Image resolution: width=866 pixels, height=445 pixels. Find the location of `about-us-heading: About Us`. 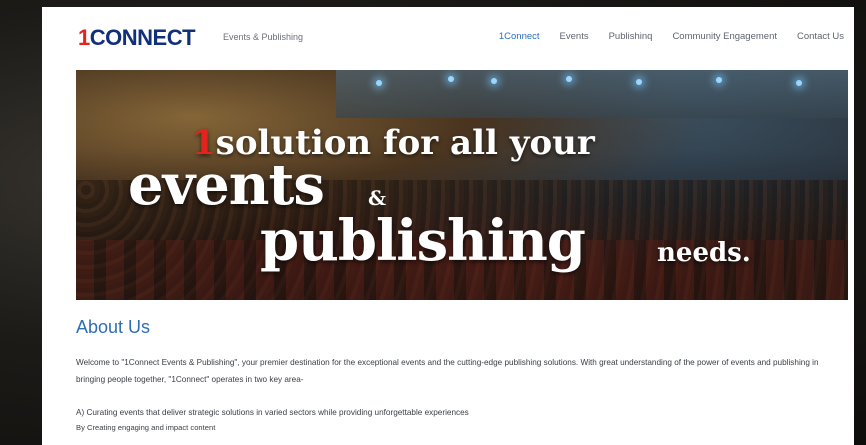

about-us-heading: About Us is located at coordinates (113, 327).